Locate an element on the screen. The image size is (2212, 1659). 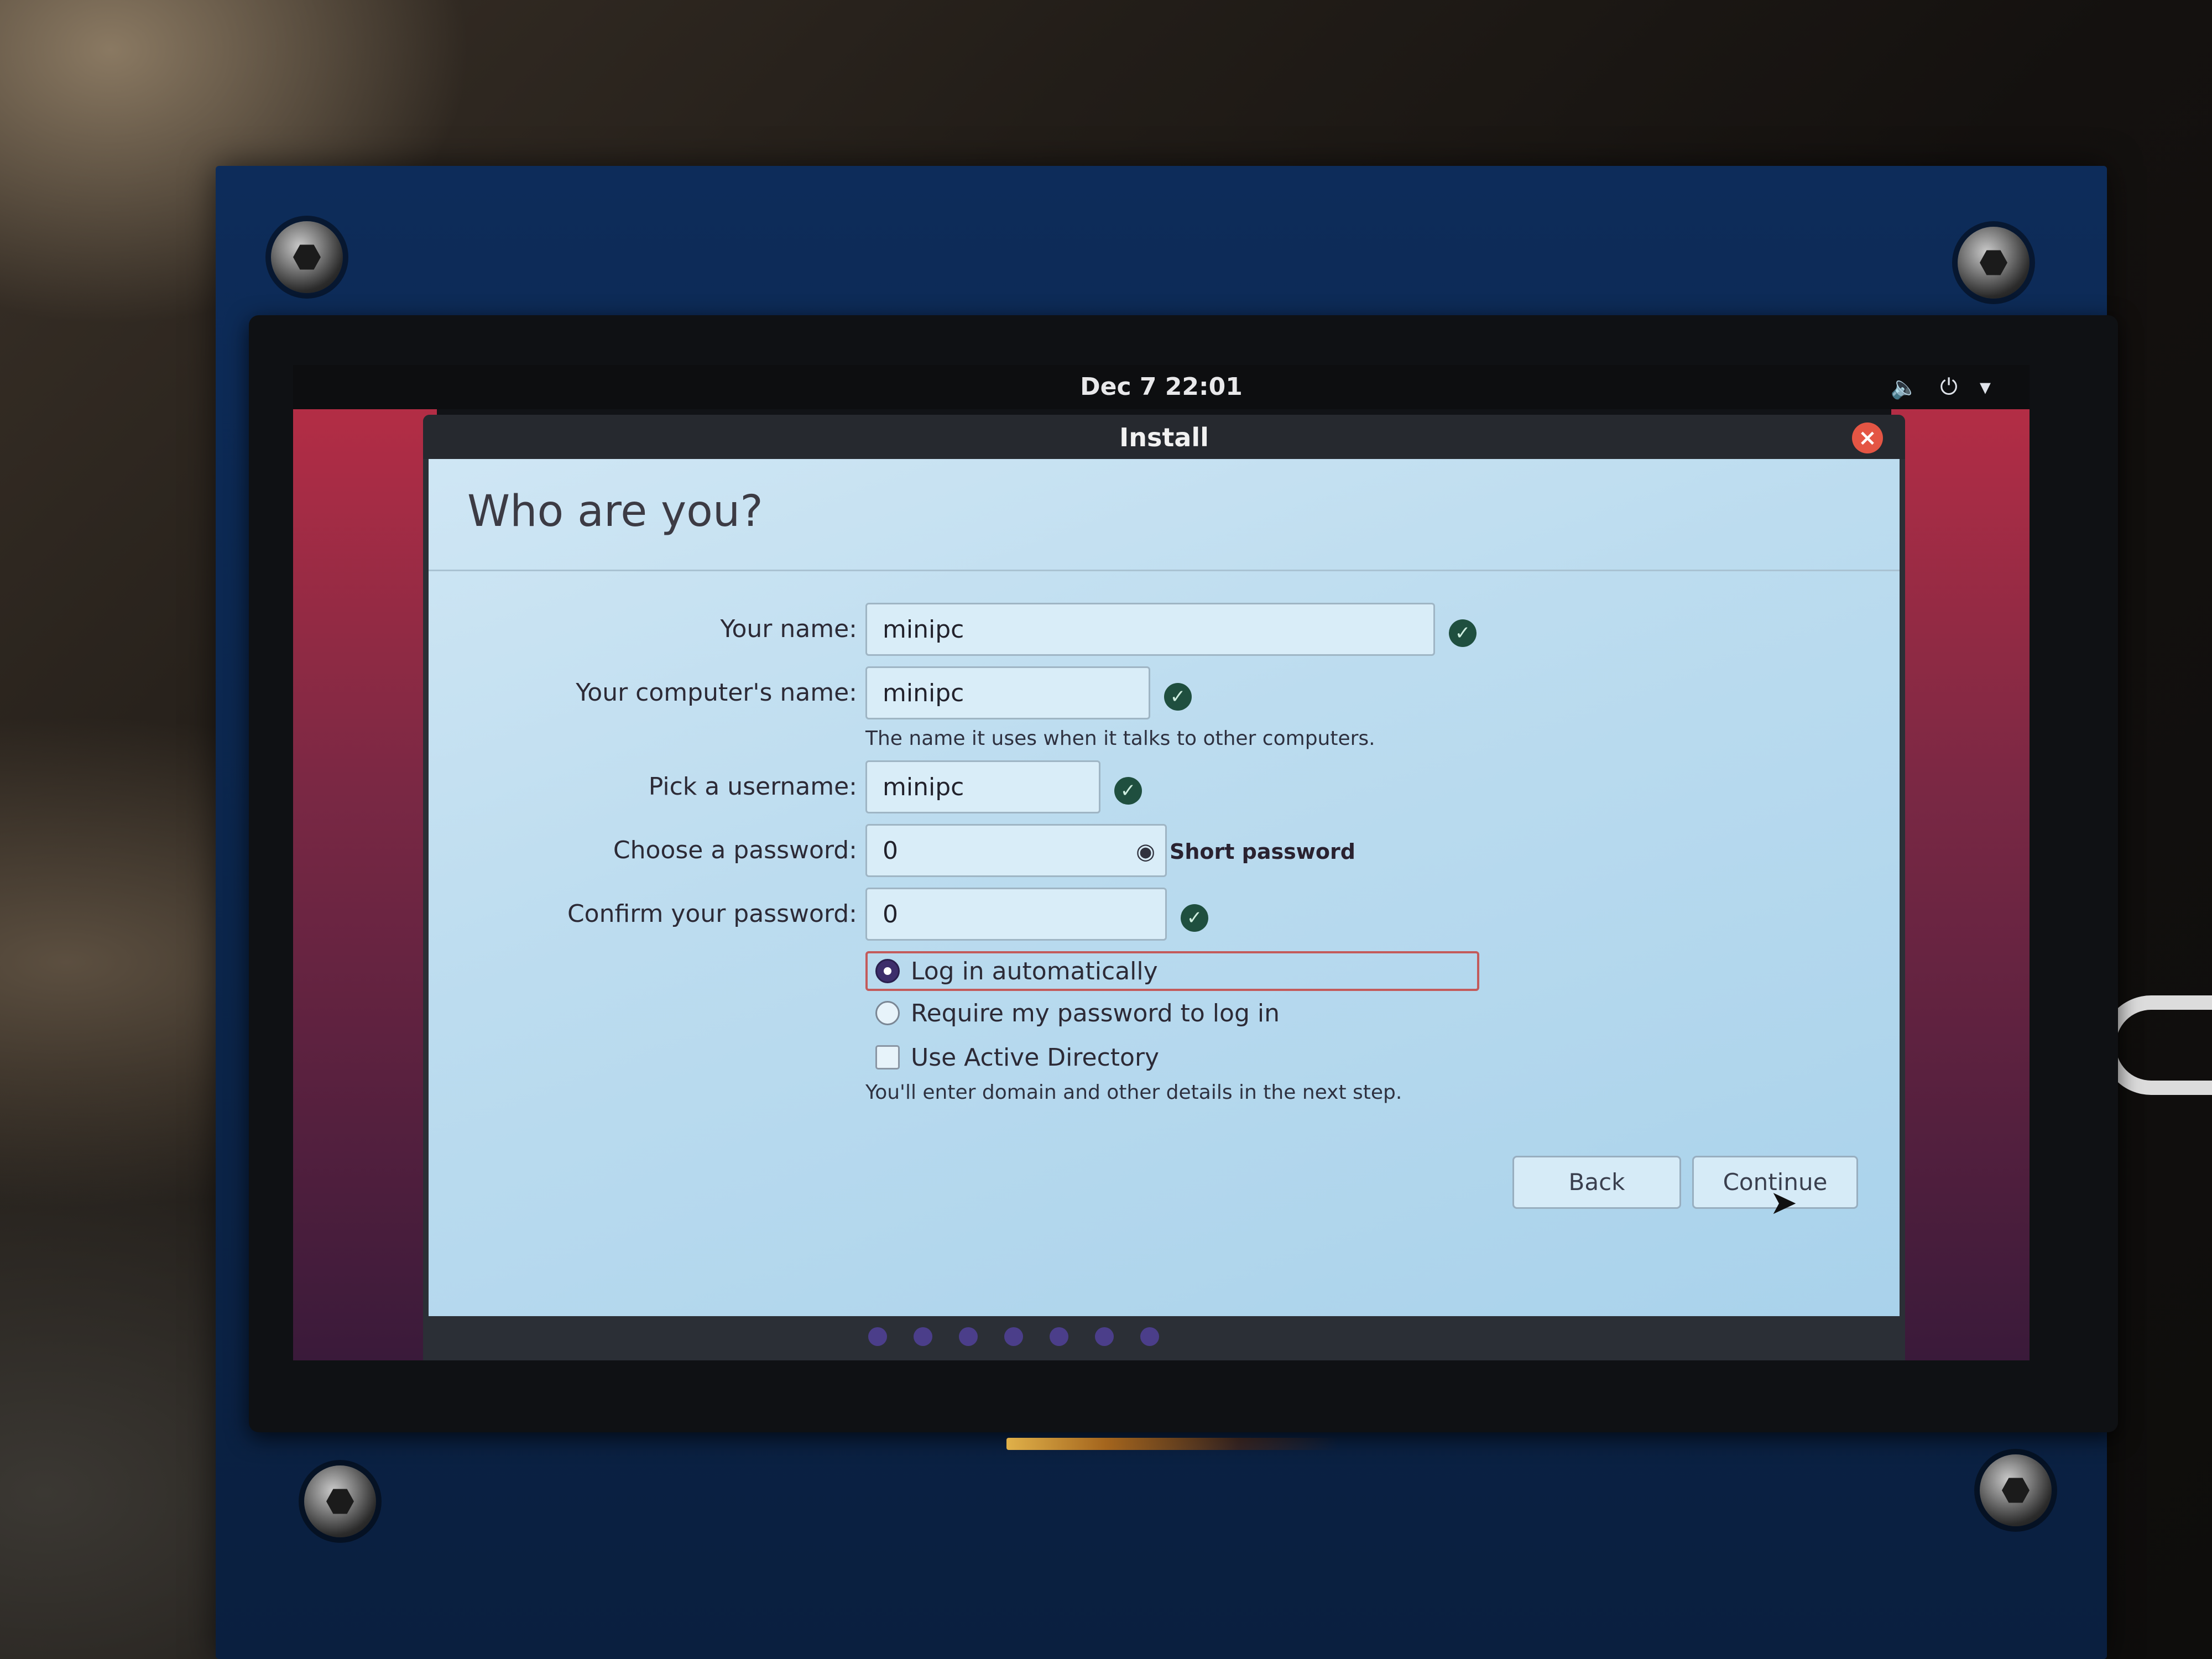
progress-steps is located at coordinates (1014, 1336).